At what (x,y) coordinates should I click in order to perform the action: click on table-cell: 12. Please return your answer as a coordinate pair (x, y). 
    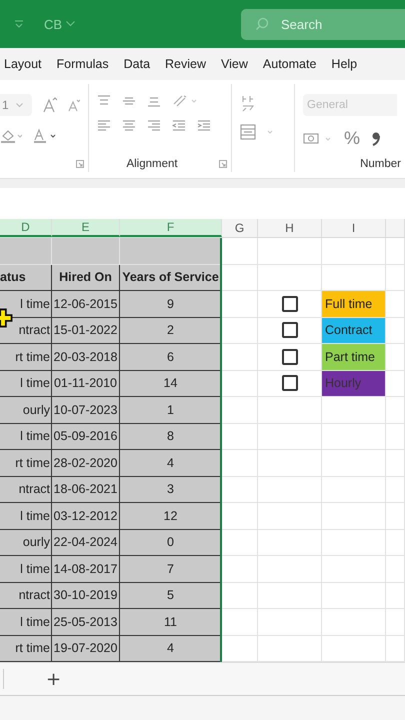
    Looking at the image, I should click on (171, 516).